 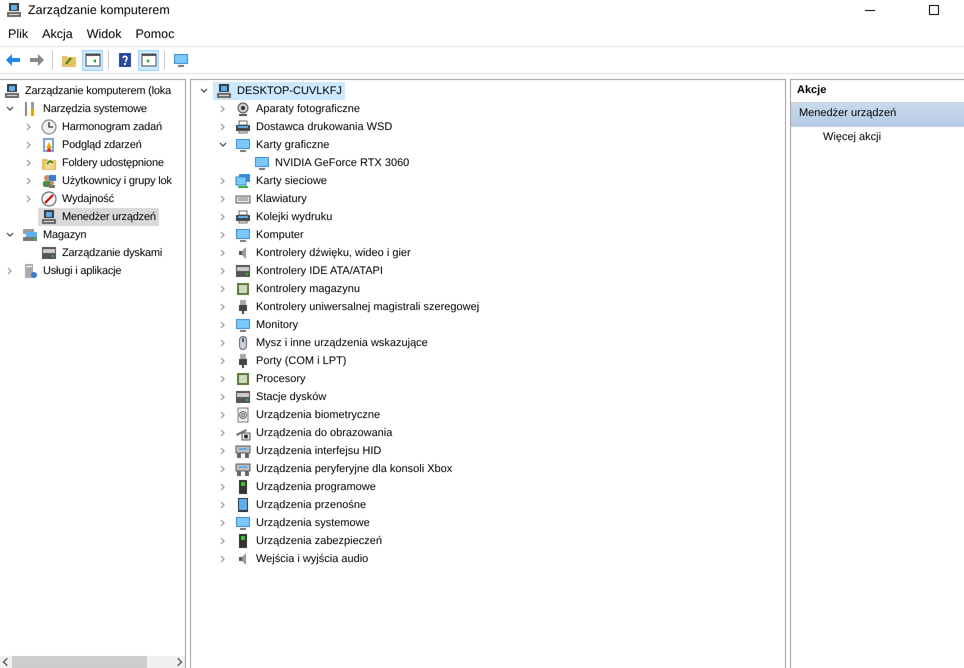 What do you see at coordinates (282, 145) in the screenshot?
I see `tree-item: Karty graficzne` at bounding box center [282, 145].